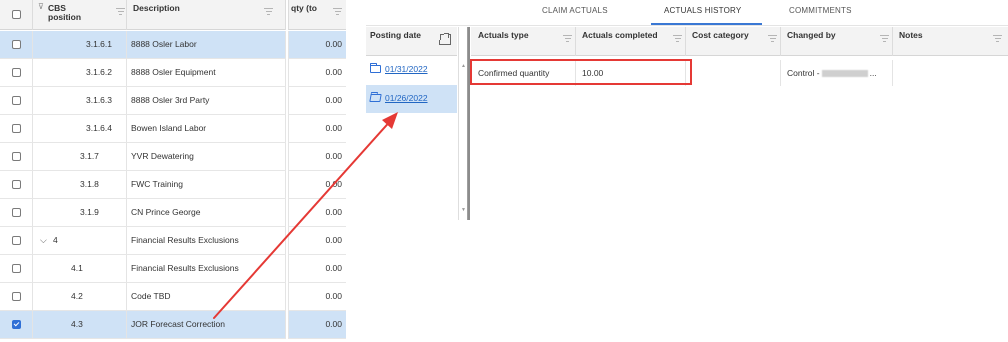 The image size is (1008, 342). I want to click on changed-by-column-header: Changed by, so click(837, 41).